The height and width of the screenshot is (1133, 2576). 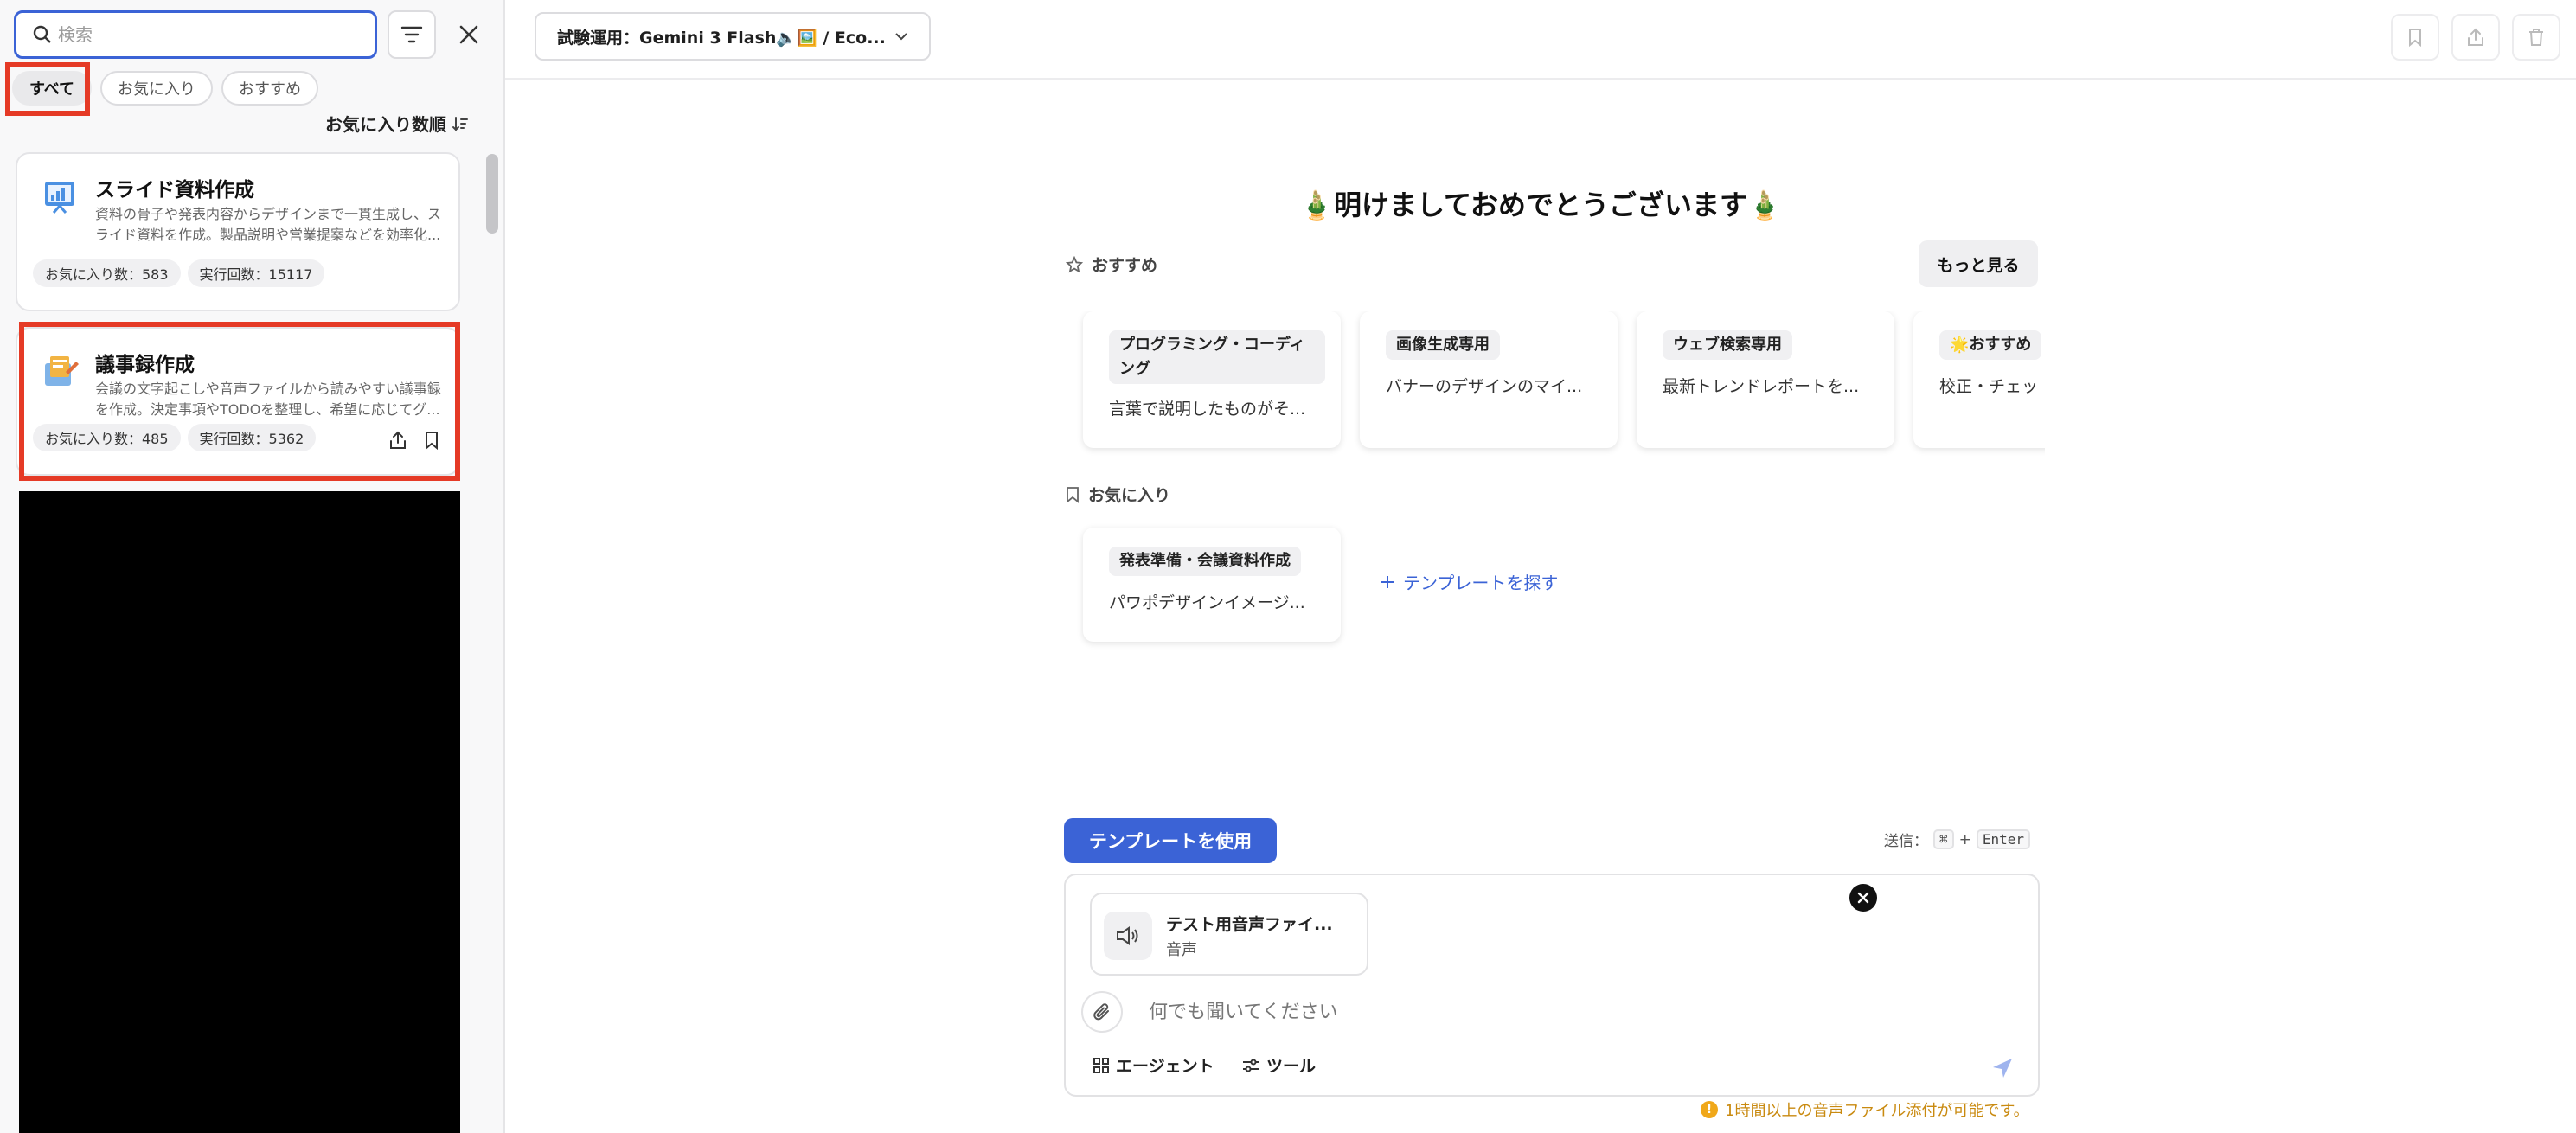 I want to click on trash-icon, so click(x=2536, y=37).